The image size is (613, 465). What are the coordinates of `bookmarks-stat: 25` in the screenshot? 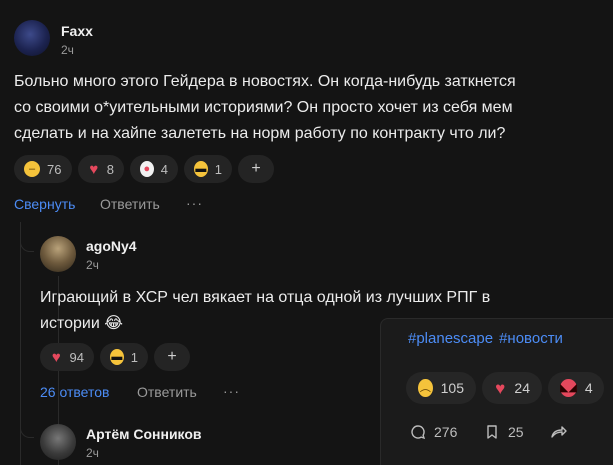 It's located at (504, 432).